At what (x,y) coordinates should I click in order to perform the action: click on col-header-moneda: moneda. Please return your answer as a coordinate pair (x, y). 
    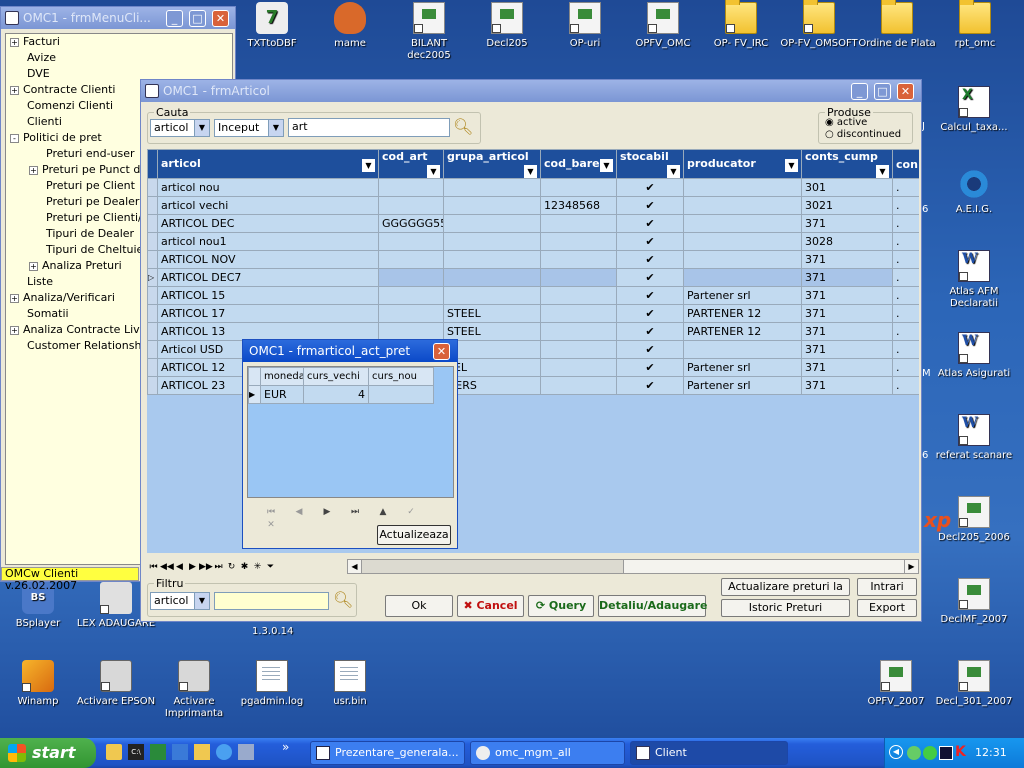
    Looking at the image, I should click on (282, 376).